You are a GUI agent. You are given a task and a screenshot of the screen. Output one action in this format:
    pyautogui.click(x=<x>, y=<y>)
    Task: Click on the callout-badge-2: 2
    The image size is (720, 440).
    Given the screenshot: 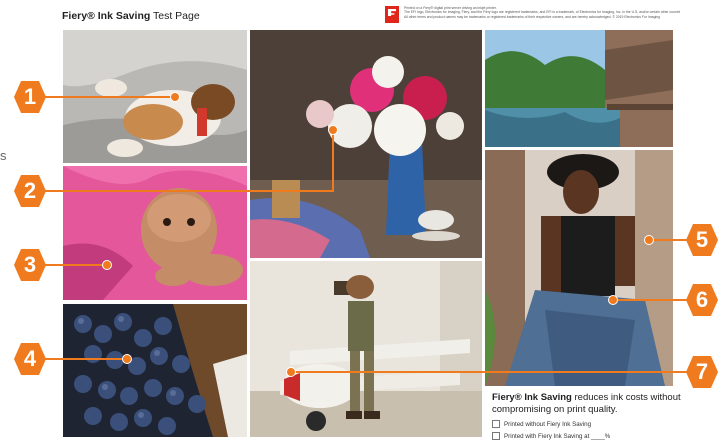 What is the action you would take?
    pyautogui.click(x=30, y=191)
    